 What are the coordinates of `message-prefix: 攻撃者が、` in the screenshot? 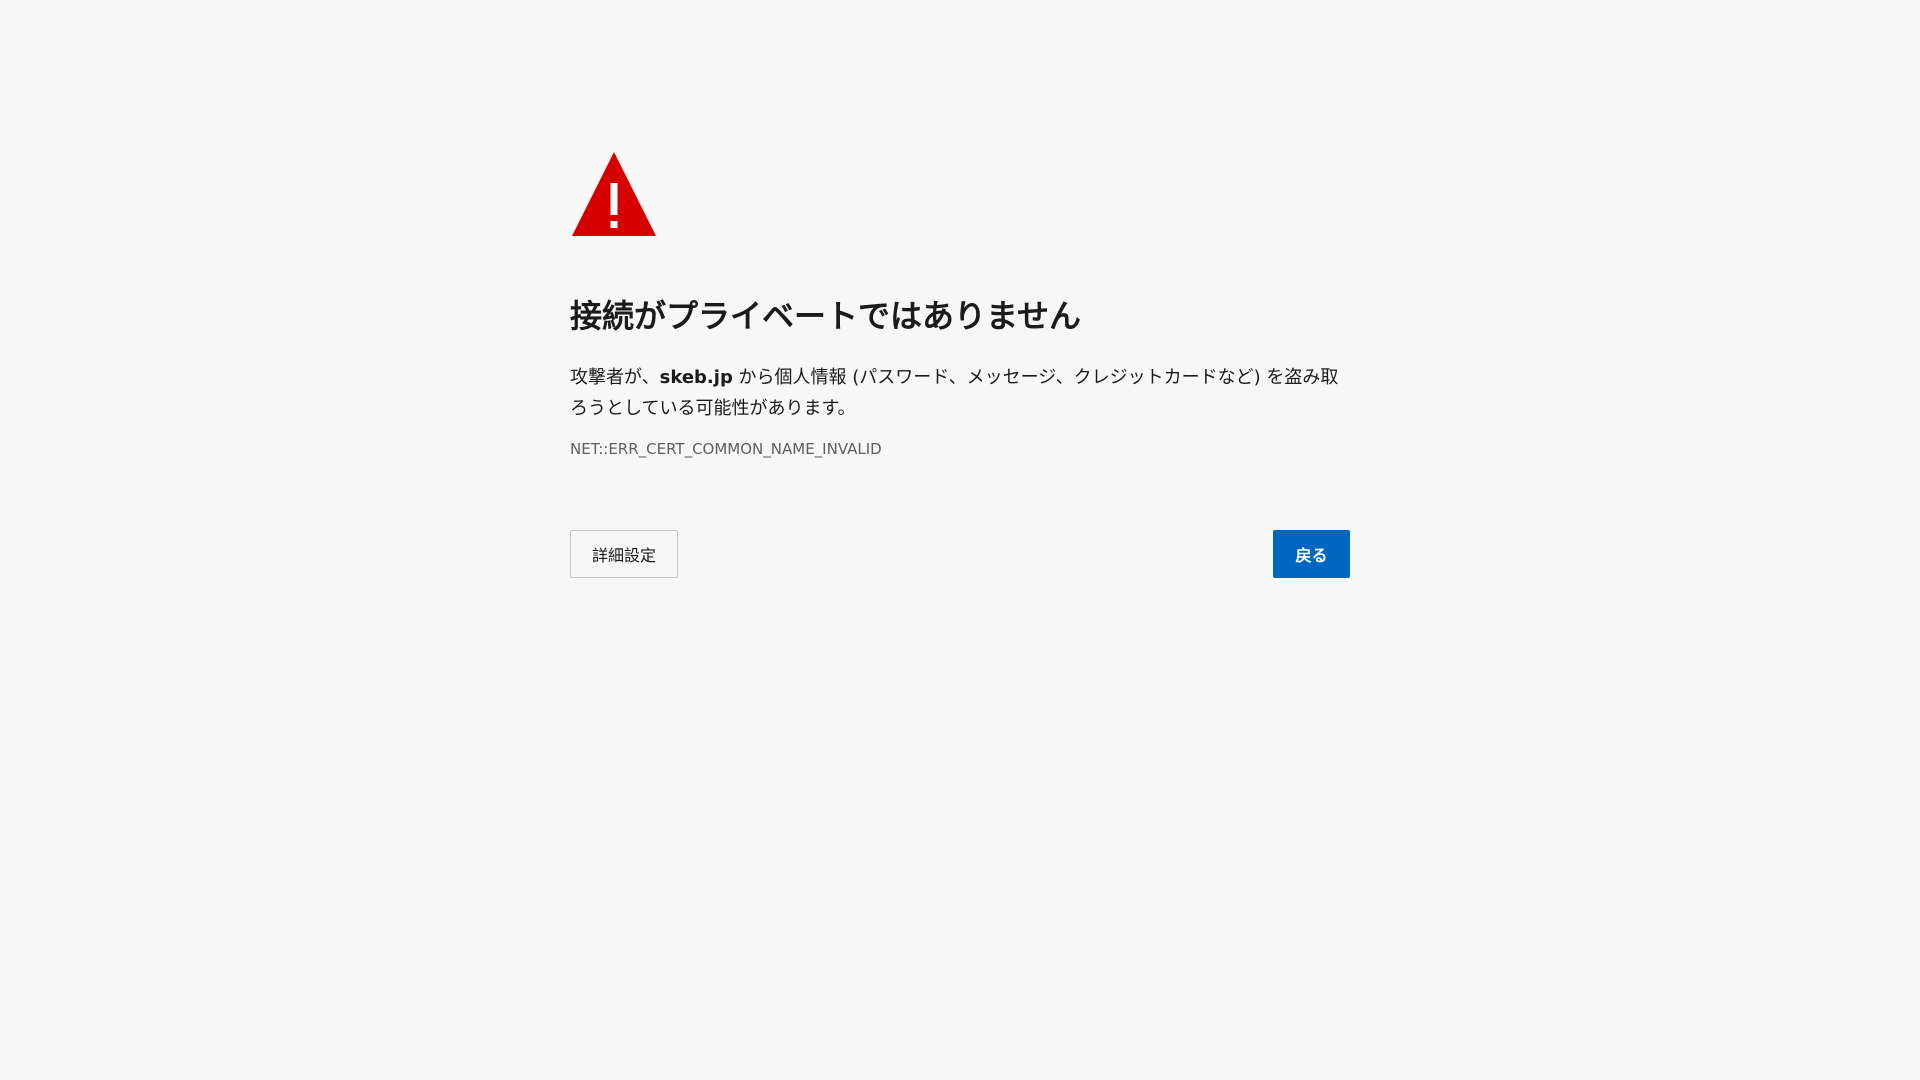 It's located at (615, 377).